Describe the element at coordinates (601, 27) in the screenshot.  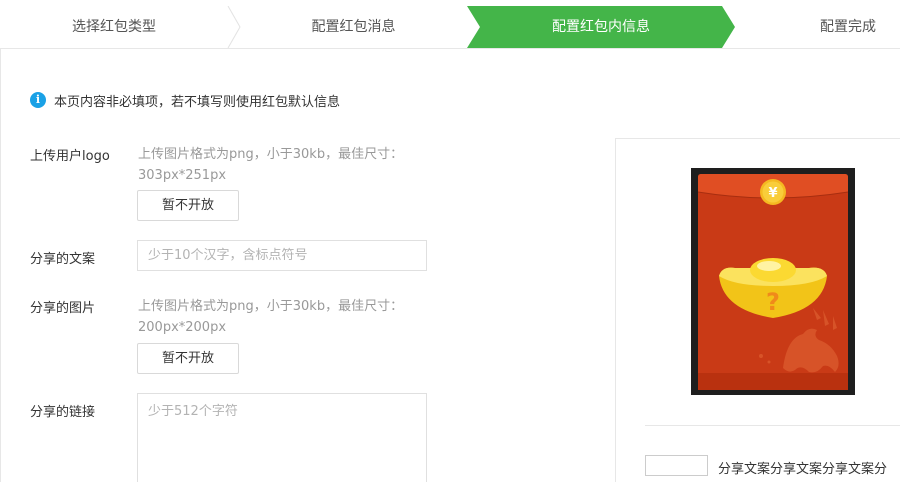
I see `step-config-inner-info: 配置红包内信息` at that location.